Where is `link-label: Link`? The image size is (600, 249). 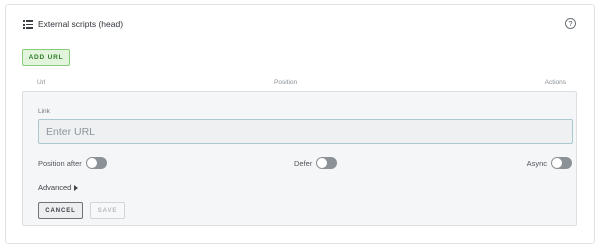
link-label: Link is located at coordinates (44, 111).